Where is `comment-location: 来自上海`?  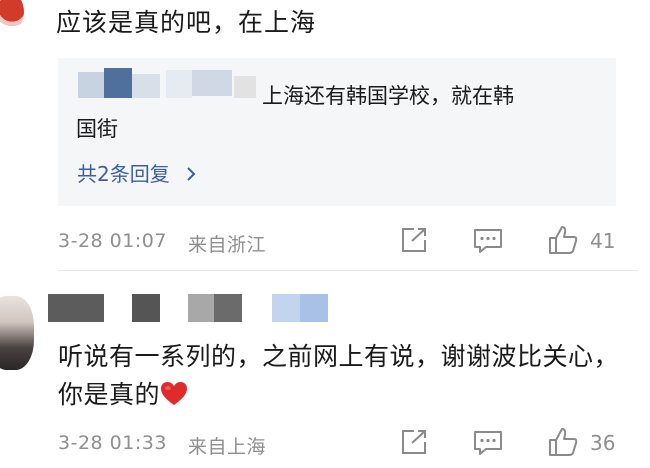 comment-location: 来自上海 is located at coordinates (227, 447).